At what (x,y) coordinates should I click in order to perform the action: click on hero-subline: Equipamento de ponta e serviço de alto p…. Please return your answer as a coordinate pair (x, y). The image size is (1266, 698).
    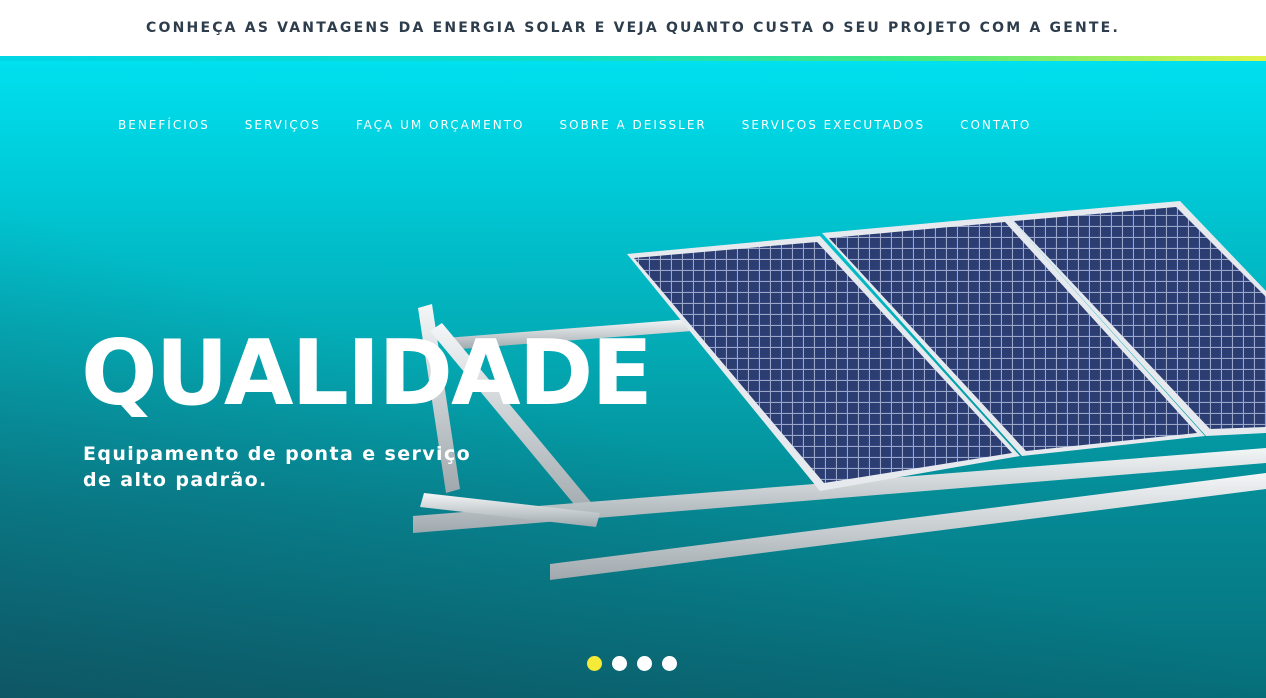
    Looking at the image, I should click on (277, 467).